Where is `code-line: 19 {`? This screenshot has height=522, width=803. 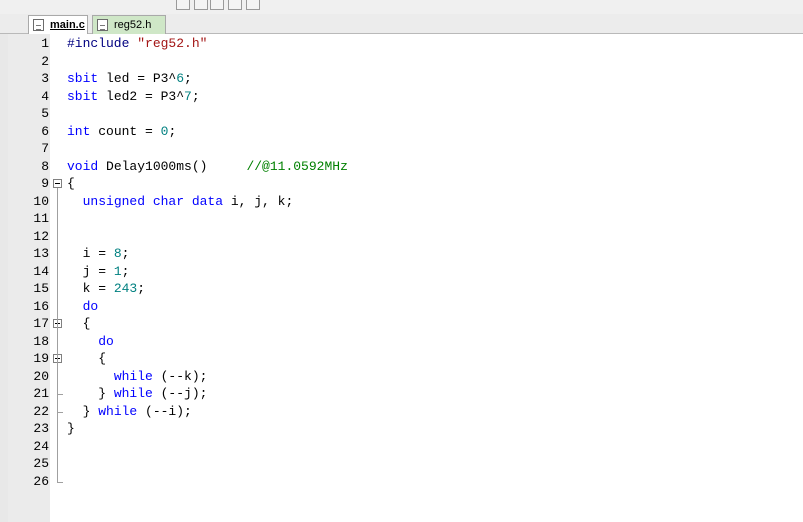 code-line: 19 { is located at coordinates (401, 358).